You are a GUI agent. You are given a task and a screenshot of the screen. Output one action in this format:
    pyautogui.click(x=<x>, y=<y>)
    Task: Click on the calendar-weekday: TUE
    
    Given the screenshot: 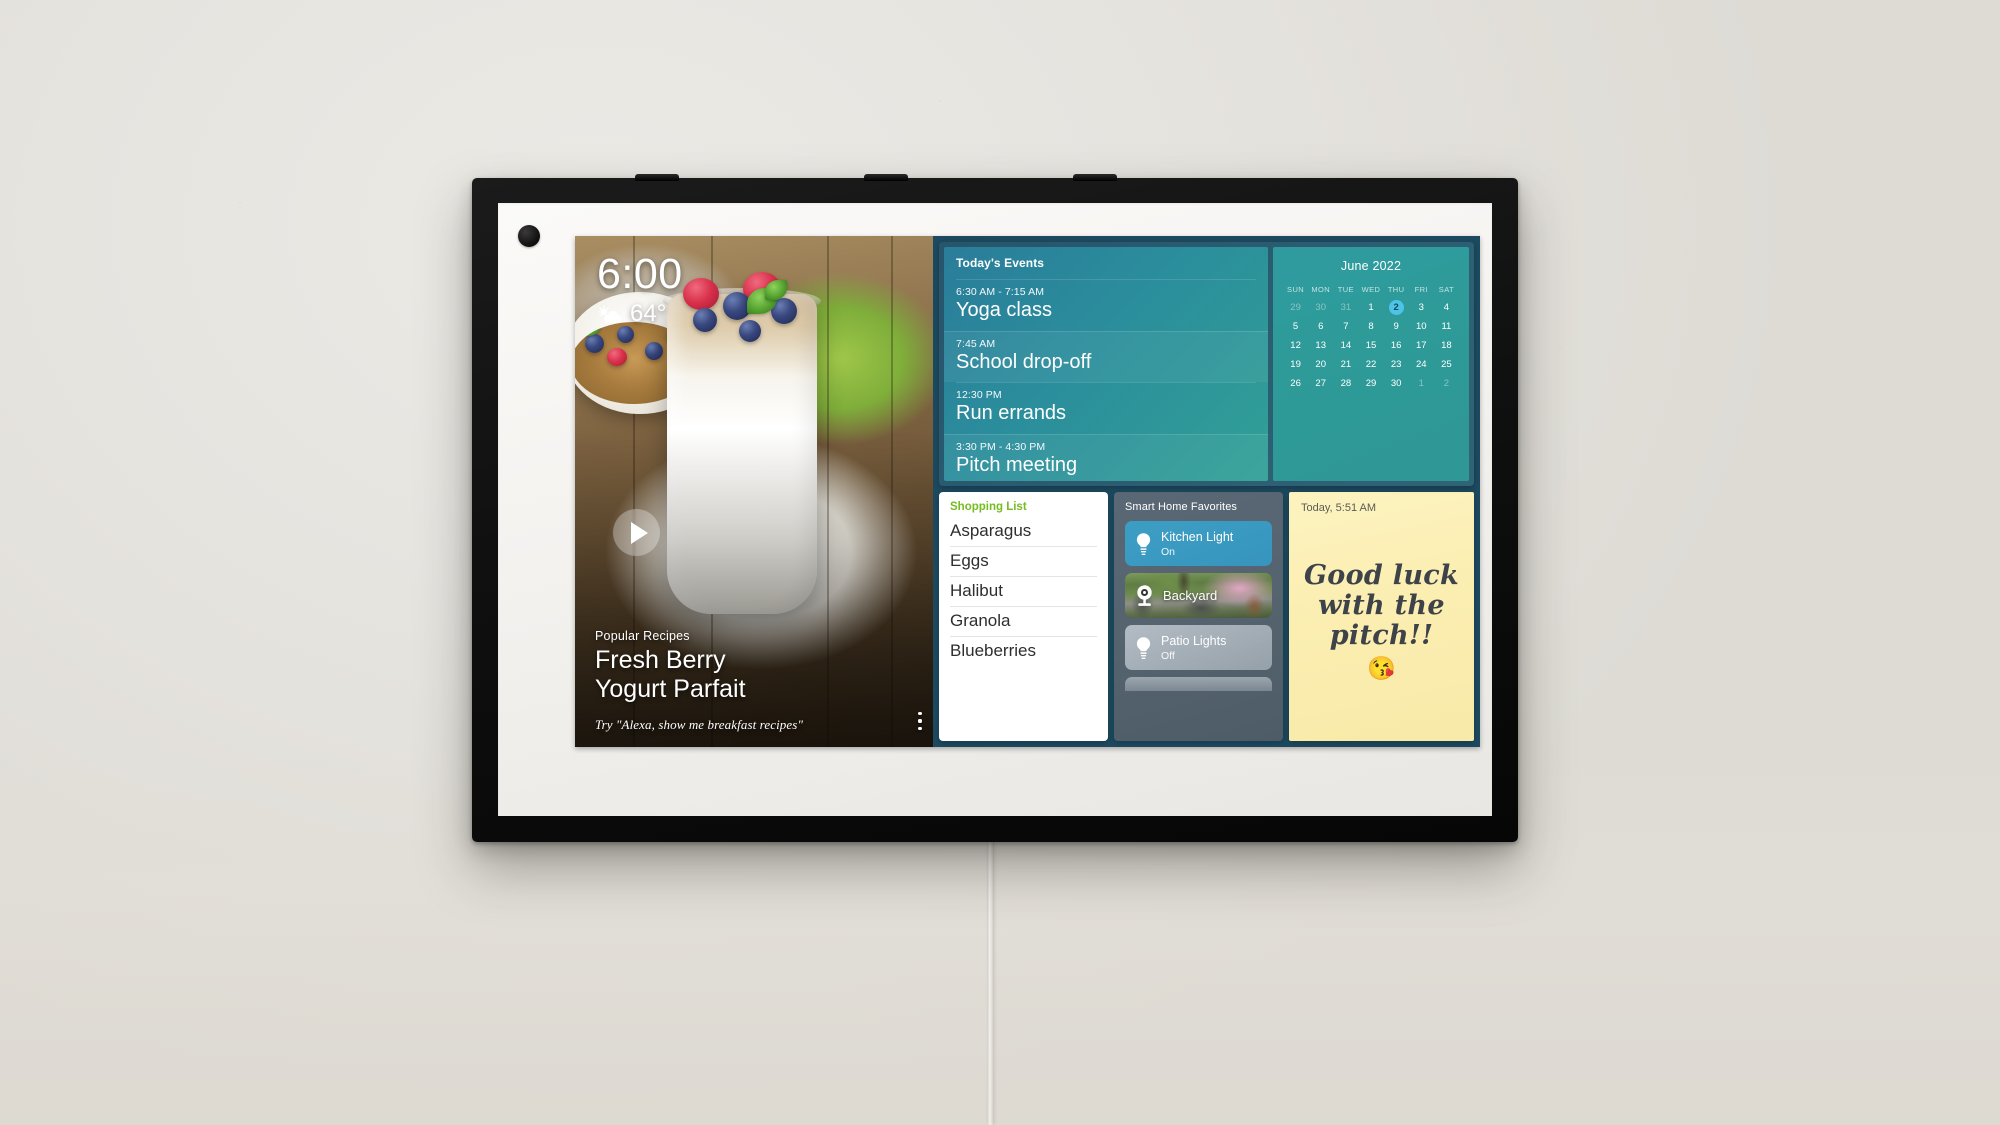 What is the action you would take?
    pyautogui.click(x=1345, y=289)
    